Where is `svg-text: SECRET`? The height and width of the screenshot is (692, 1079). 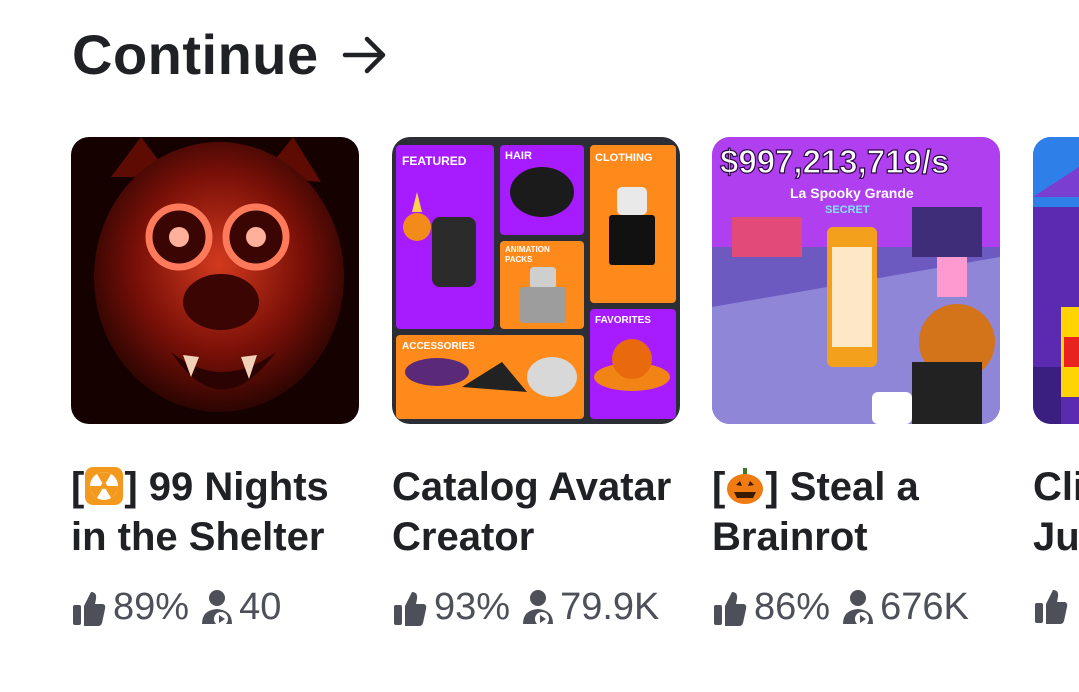
svg-text: SECRET is located at coordinates (847, 210).